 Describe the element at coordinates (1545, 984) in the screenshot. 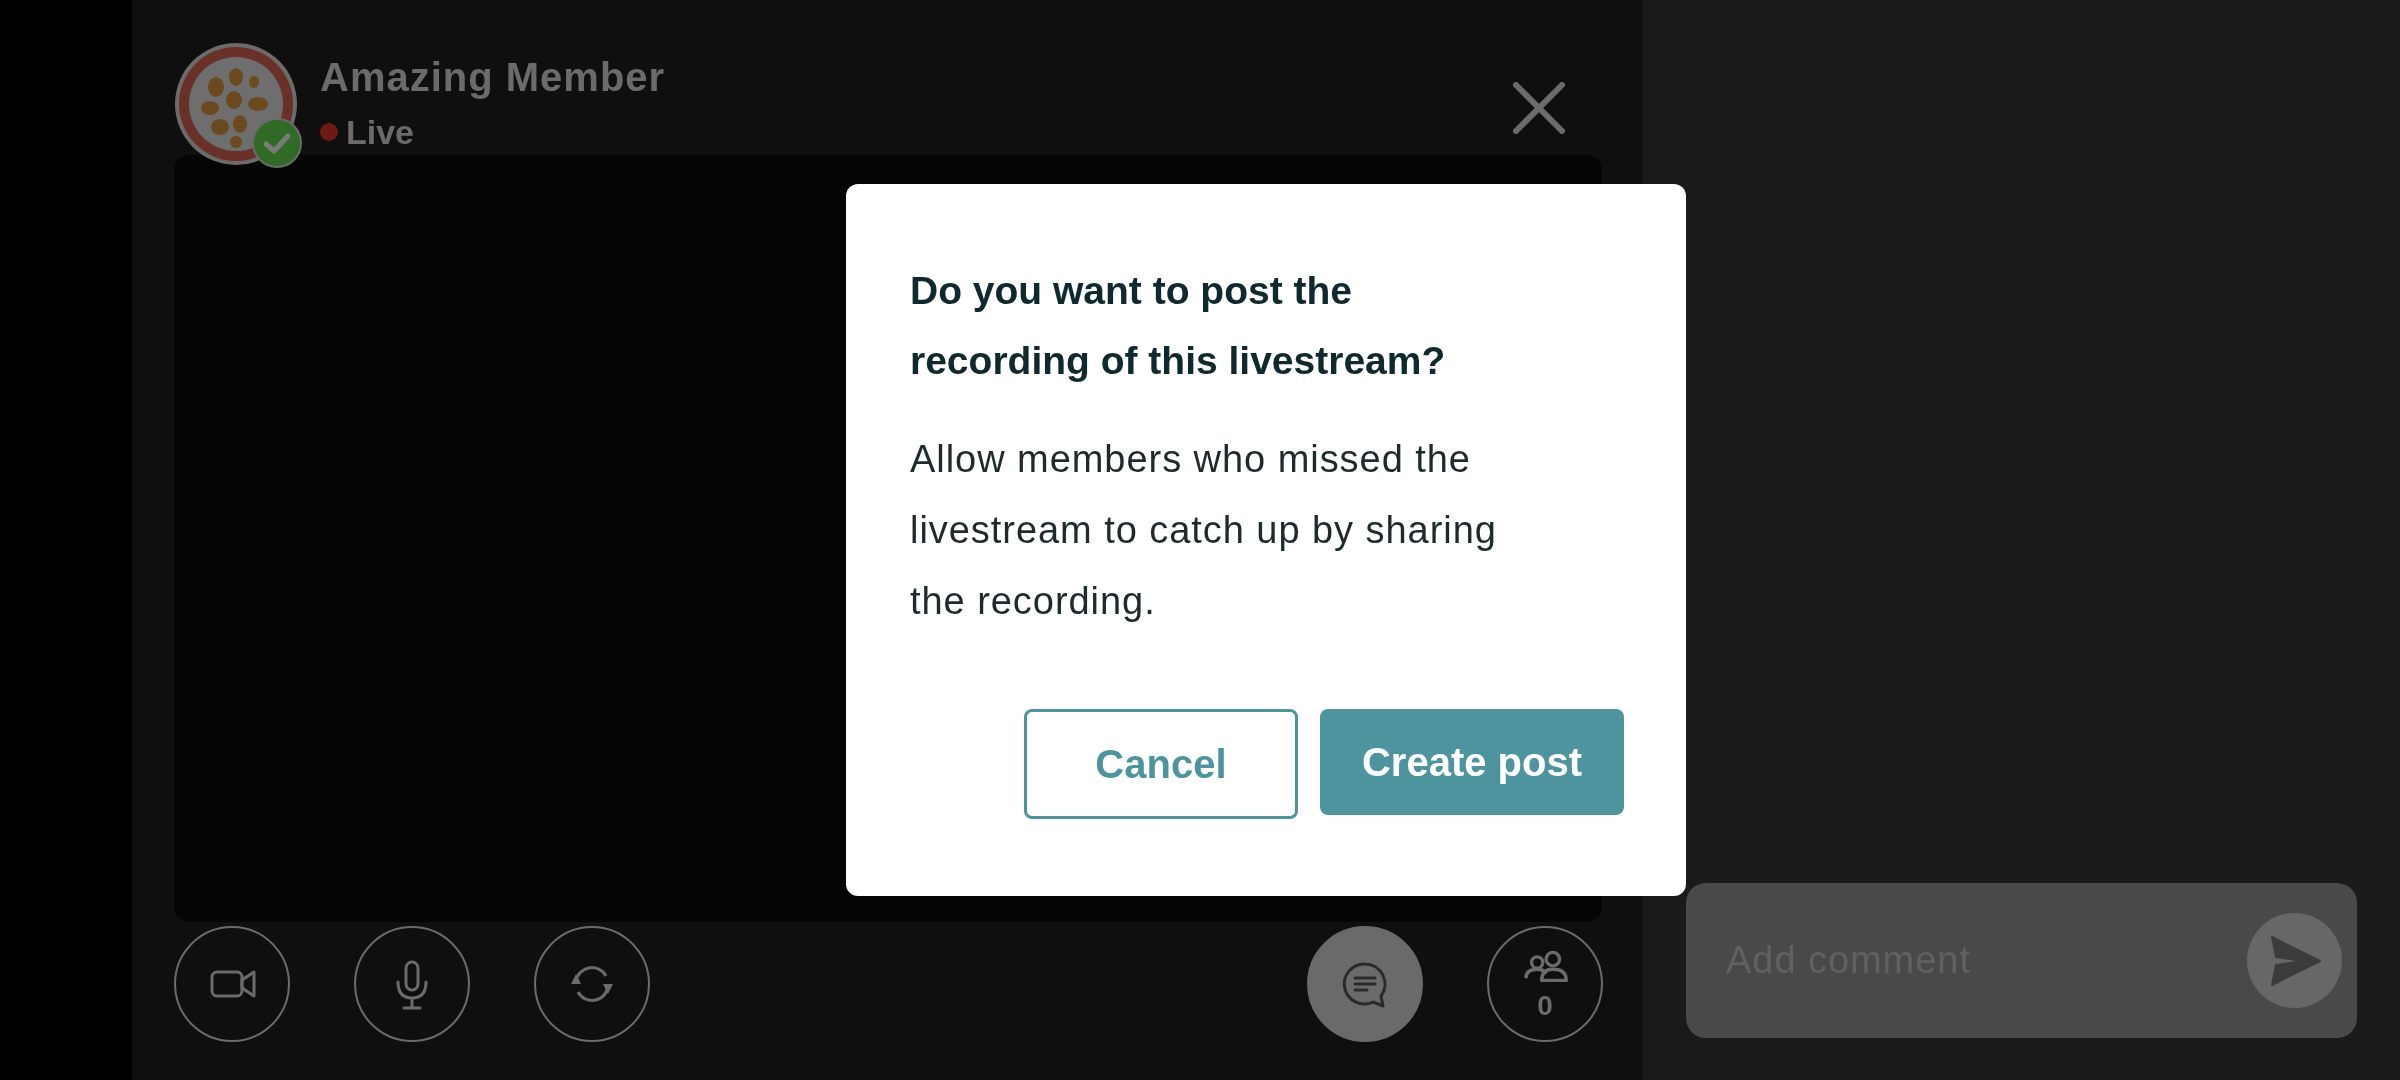

I see `viewers-button: 0` at that location.